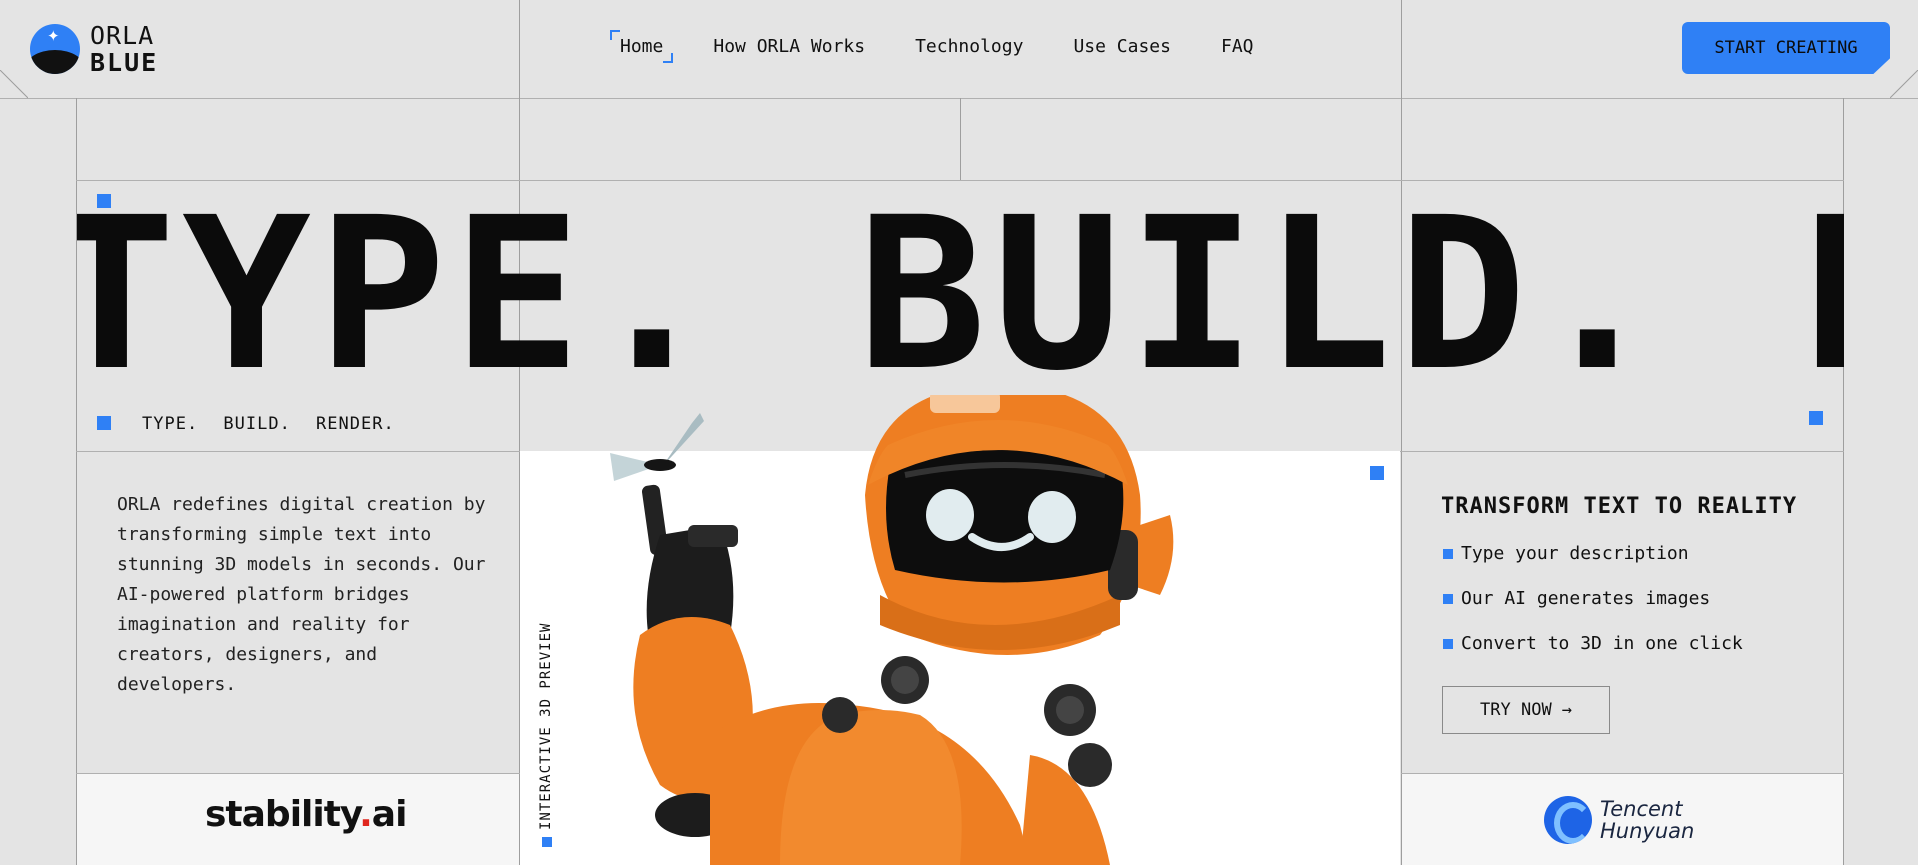  Describe the element at coordinates (1566, 710) in the screenshot. I see `arrow-right-icon: →` at that location.